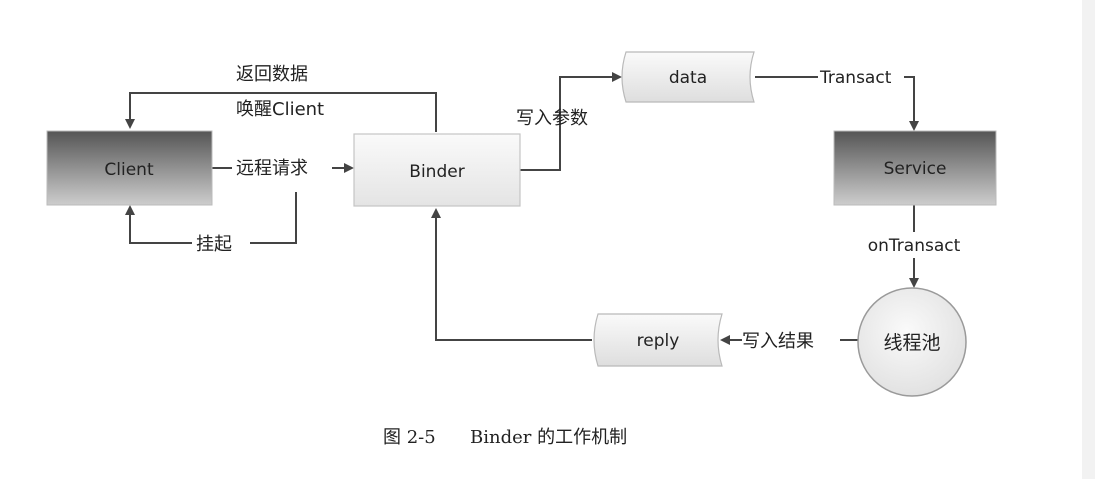  Describe the element at coordinates (280, 109) in the screenshot. I see `wake-client-label: 唤醒Client` at that location.